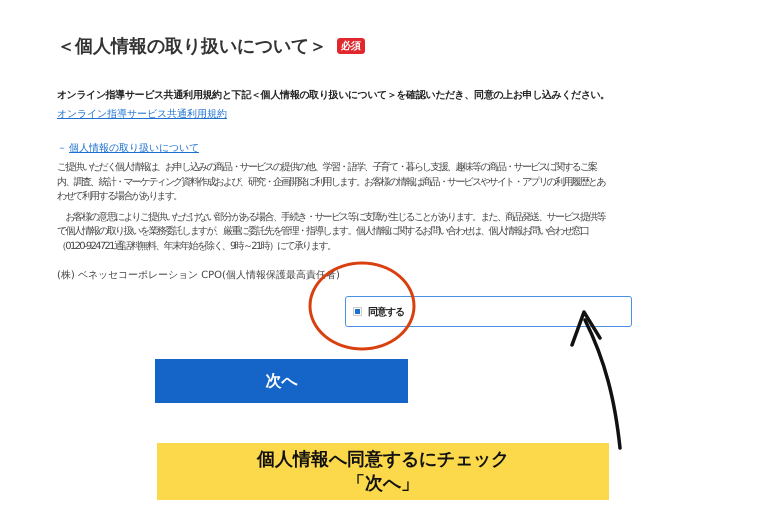 This screenshot has width=770, height=520. I want to click on policy-paragraph: お客様の意思によりご提供いただけない部分がある場合、手続き・サービス等に支障が生じることがあります。また、商品発送、サービス提供等で個人情報の取り扱いを業務委託しますが、厳重に委託先を管理・指導します。個人情報に関するお問い合わせは、個人情報お問い合わせ窓口（0120-924721通話料無料、年末年始を除く、9時～21時）にて承ります。, so click(331, 232).